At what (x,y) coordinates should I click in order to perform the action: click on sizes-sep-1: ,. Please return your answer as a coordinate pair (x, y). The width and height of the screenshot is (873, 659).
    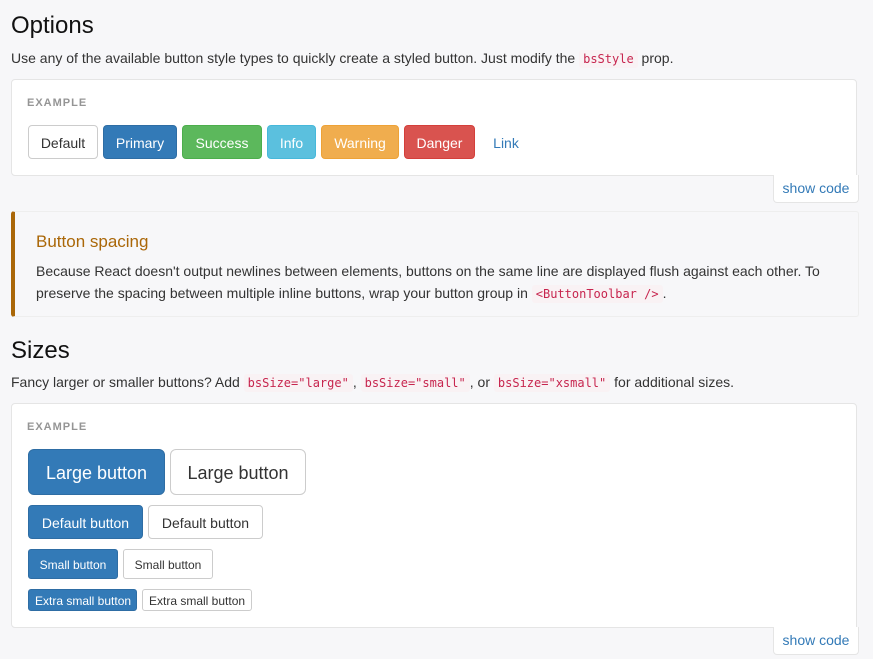
    Looking at the image, I should click on (356, 382).